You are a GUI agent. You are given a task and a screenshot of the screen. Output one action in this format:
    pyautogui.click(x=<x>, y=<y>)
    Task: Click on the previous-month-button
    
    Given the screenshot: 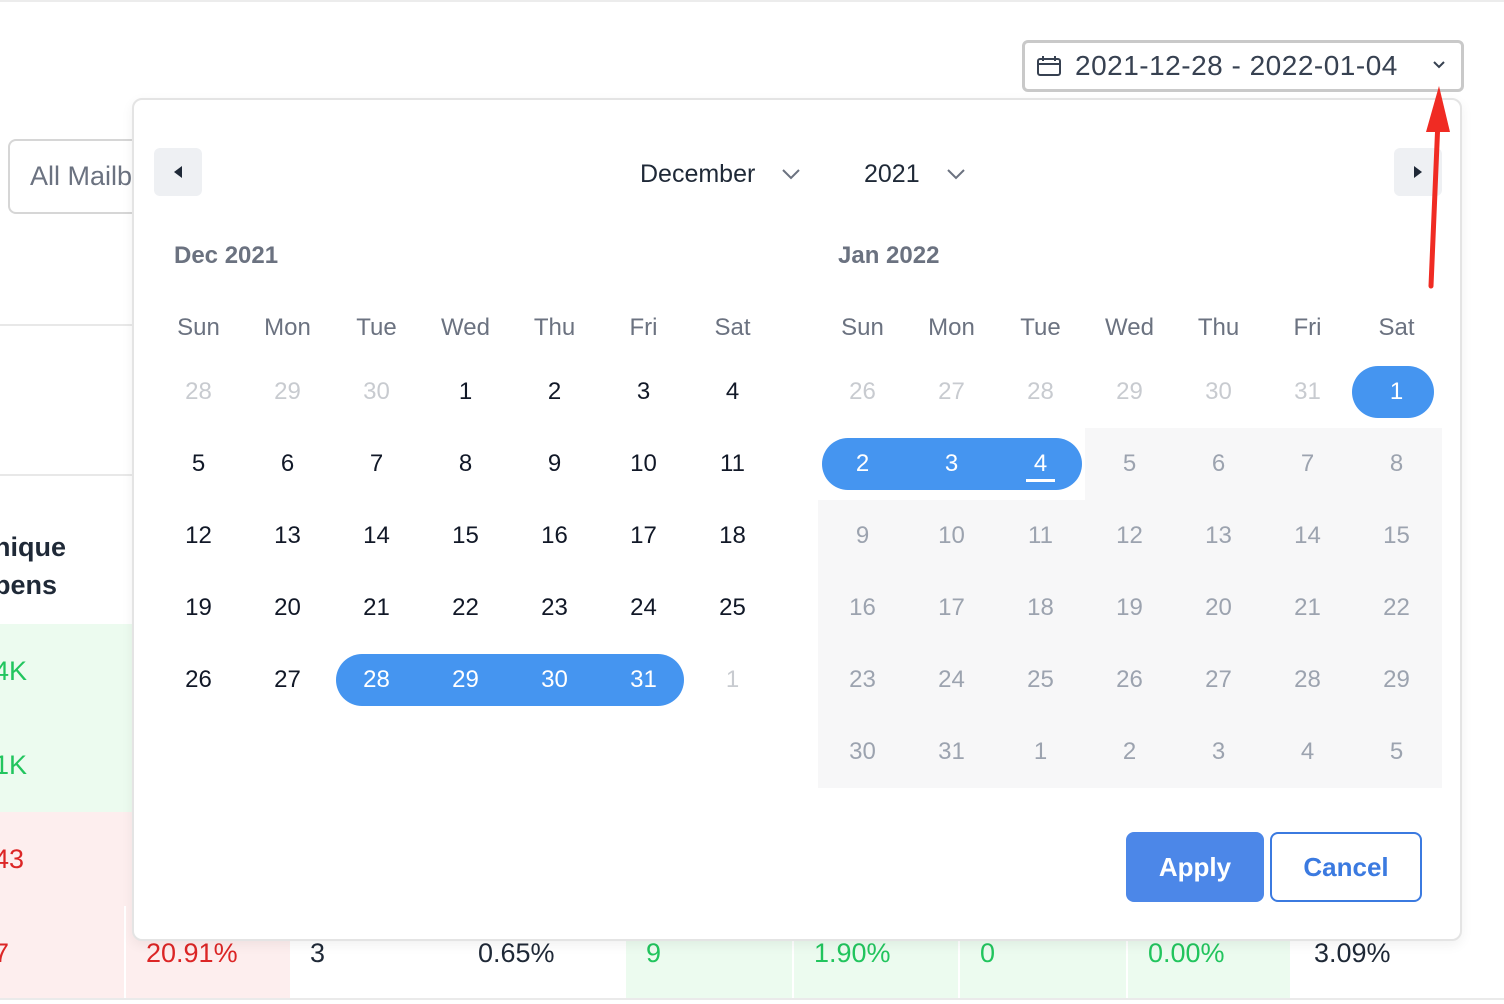 What is the action you would take?
    pyautogui.click(x=178, y=172)
    